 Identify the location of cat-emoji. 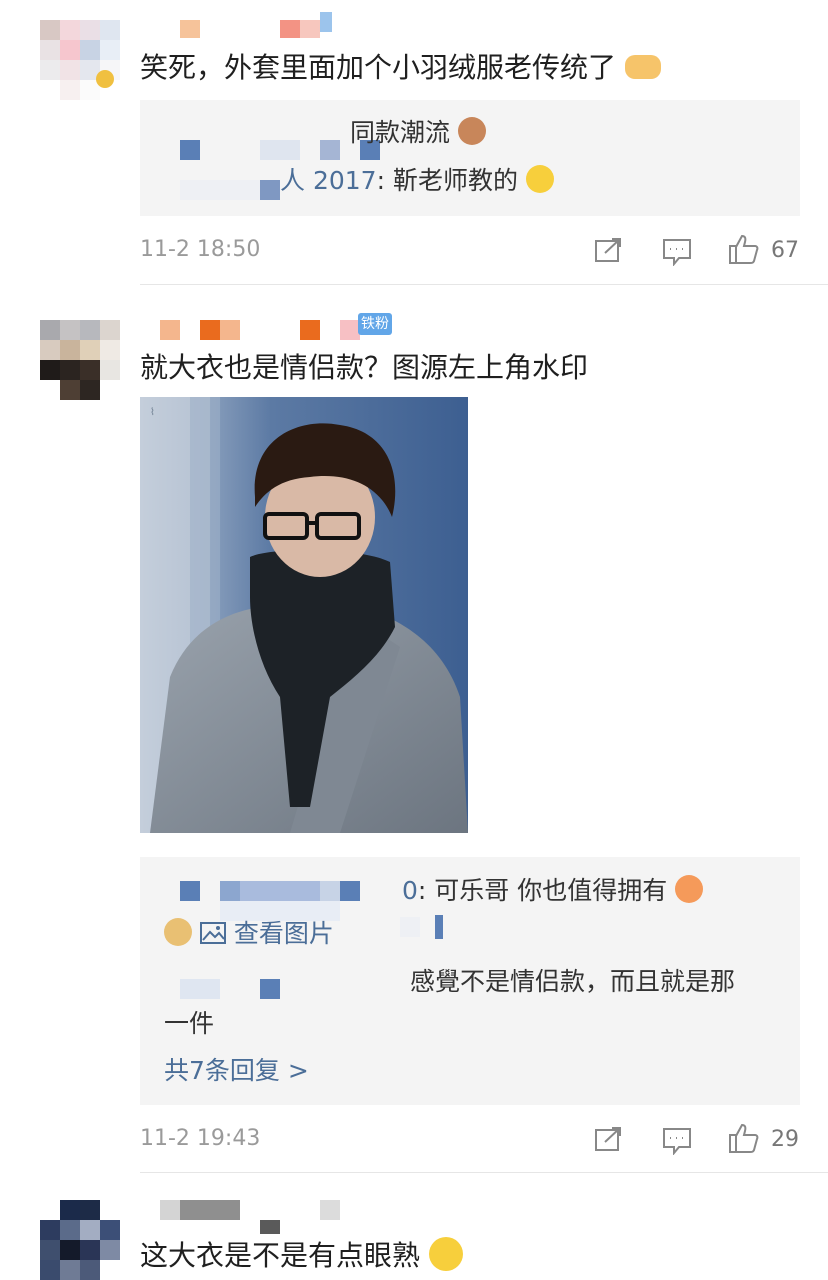
(471, 131).